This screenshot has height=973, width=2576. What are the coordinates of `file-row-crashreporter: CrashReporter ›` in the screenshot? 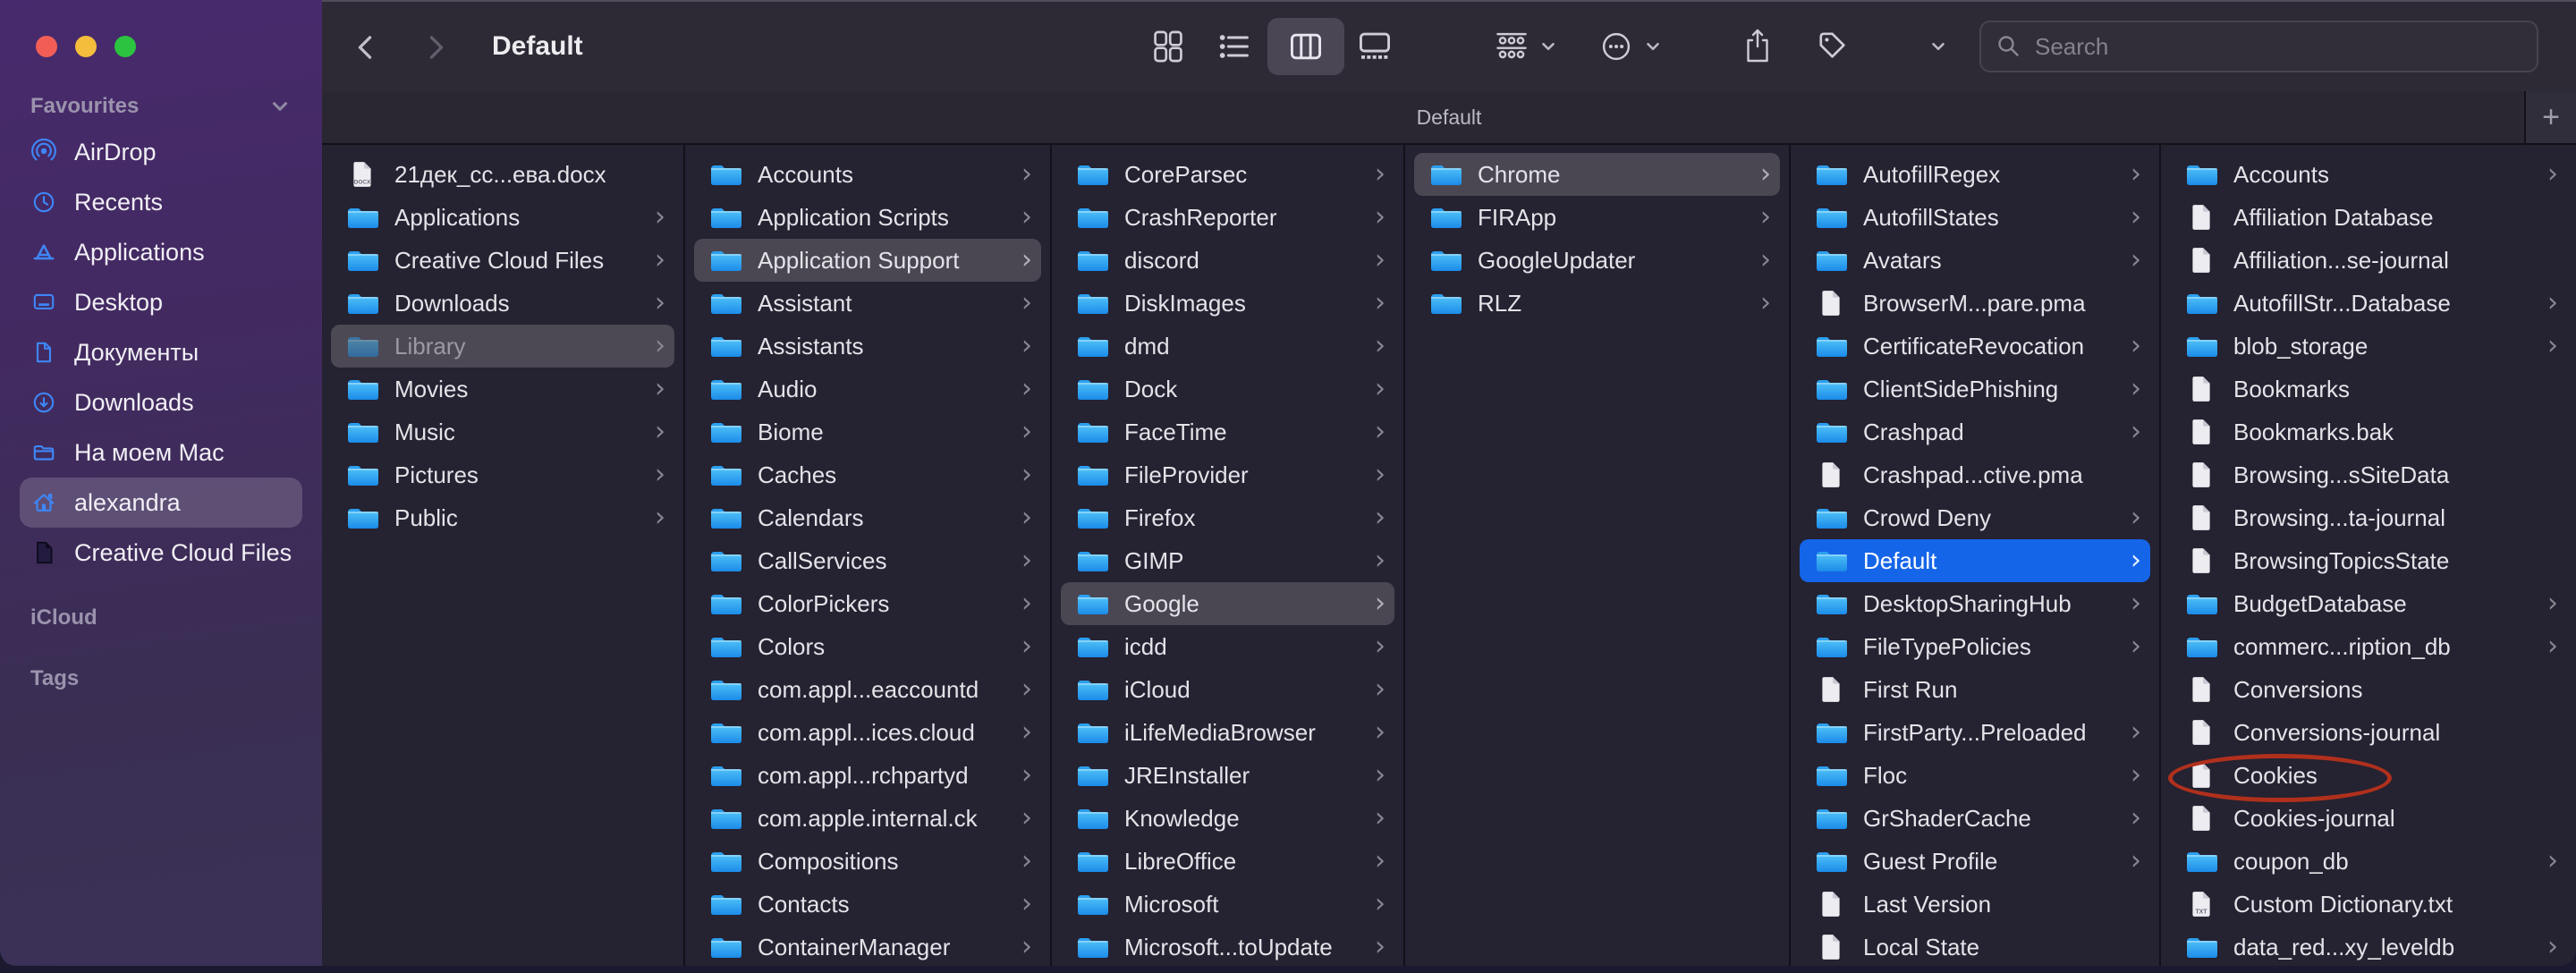 It's located at (1227, 217).